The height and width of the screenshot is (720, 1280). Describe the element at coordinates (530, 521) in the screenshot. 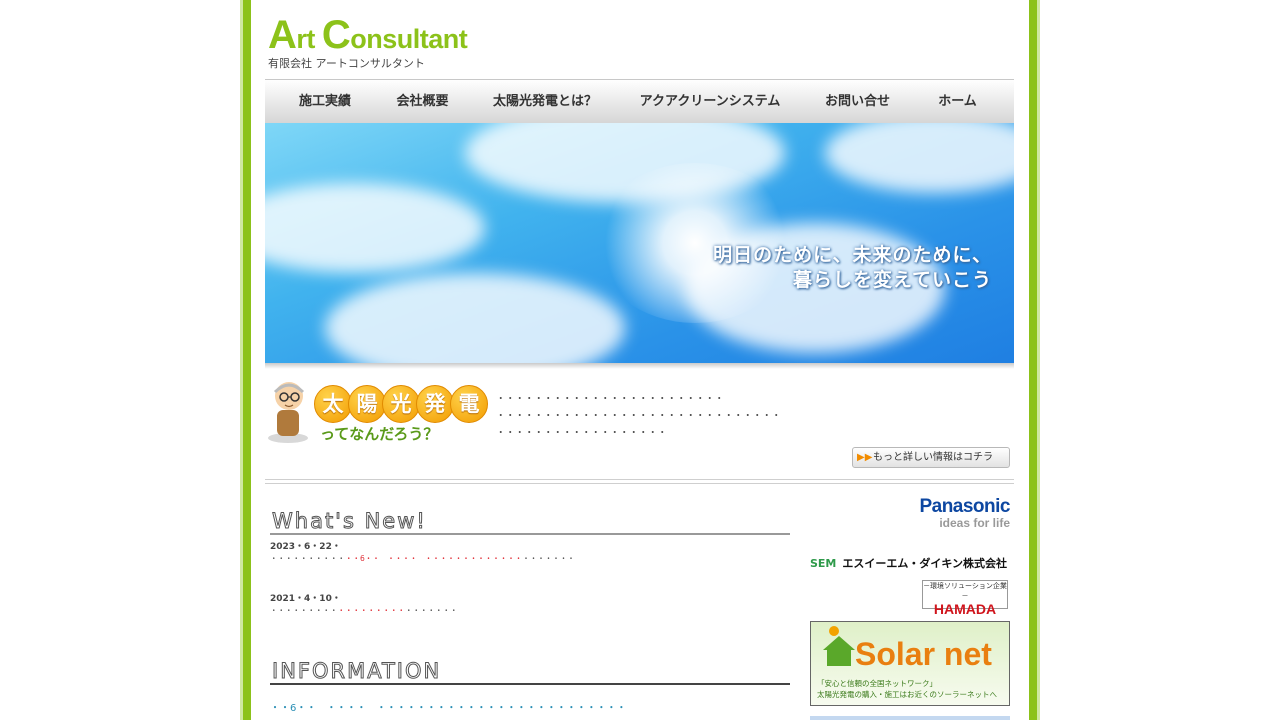

I see `whats-new-heading: What's New!` at that location.